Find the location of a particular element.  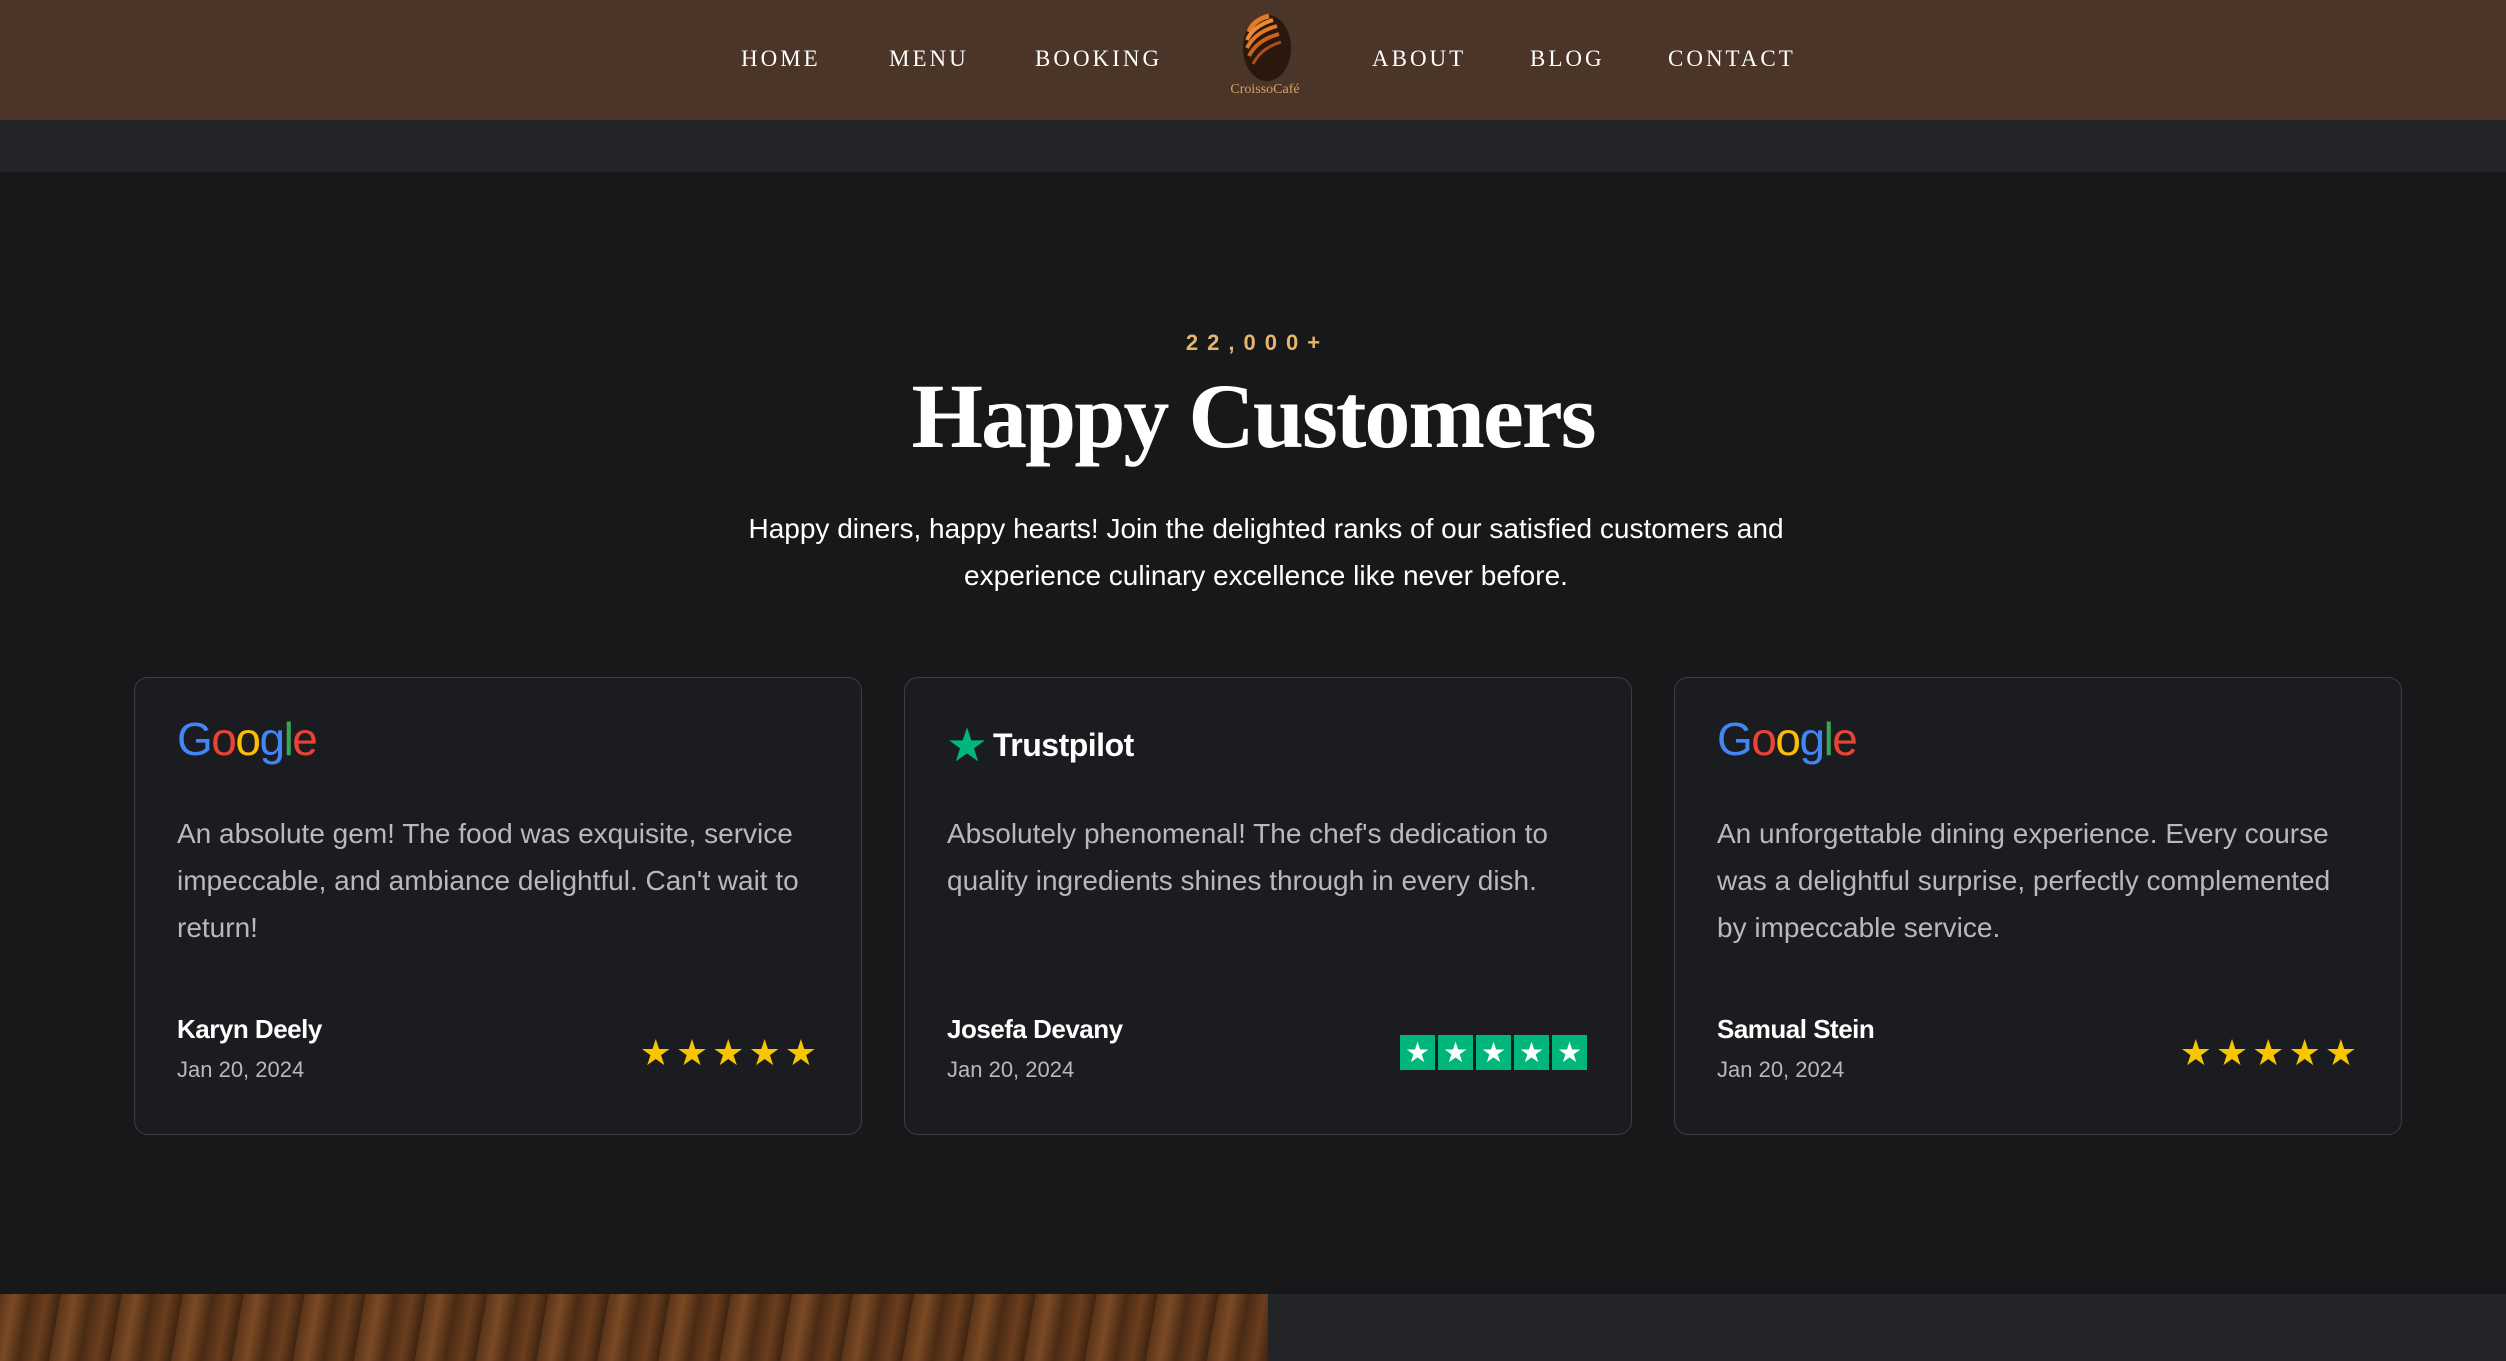

trustpilot-logo: Trustpilot is located at coordinates (1040, 745).